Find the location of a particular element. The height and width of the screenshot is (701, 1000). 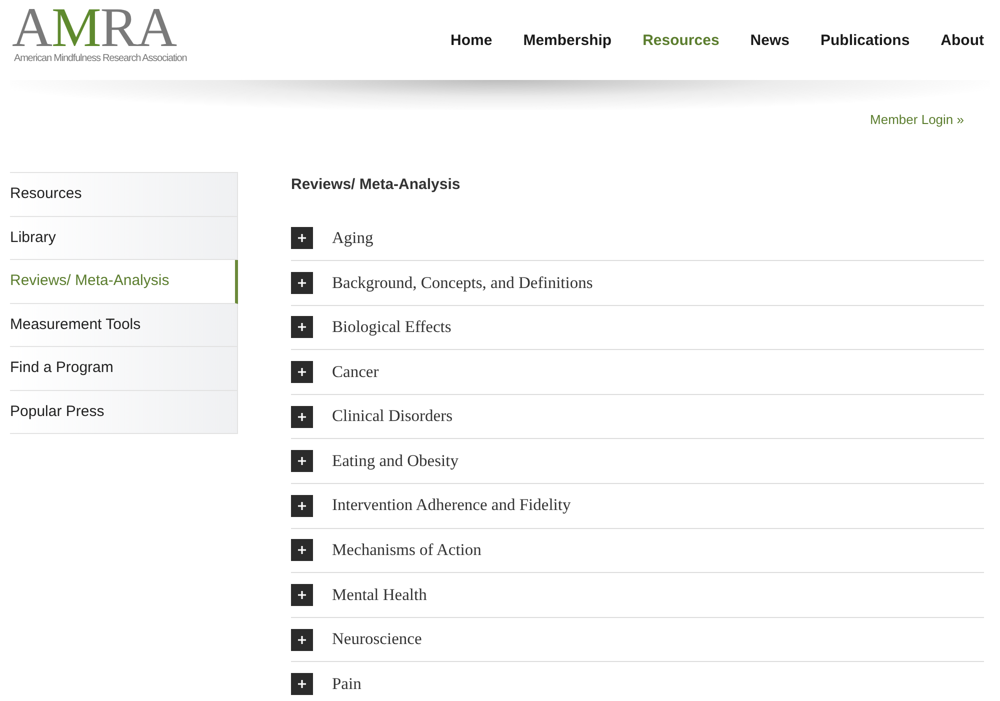

accordion-title: Aging is located at coordinates (353, 238).